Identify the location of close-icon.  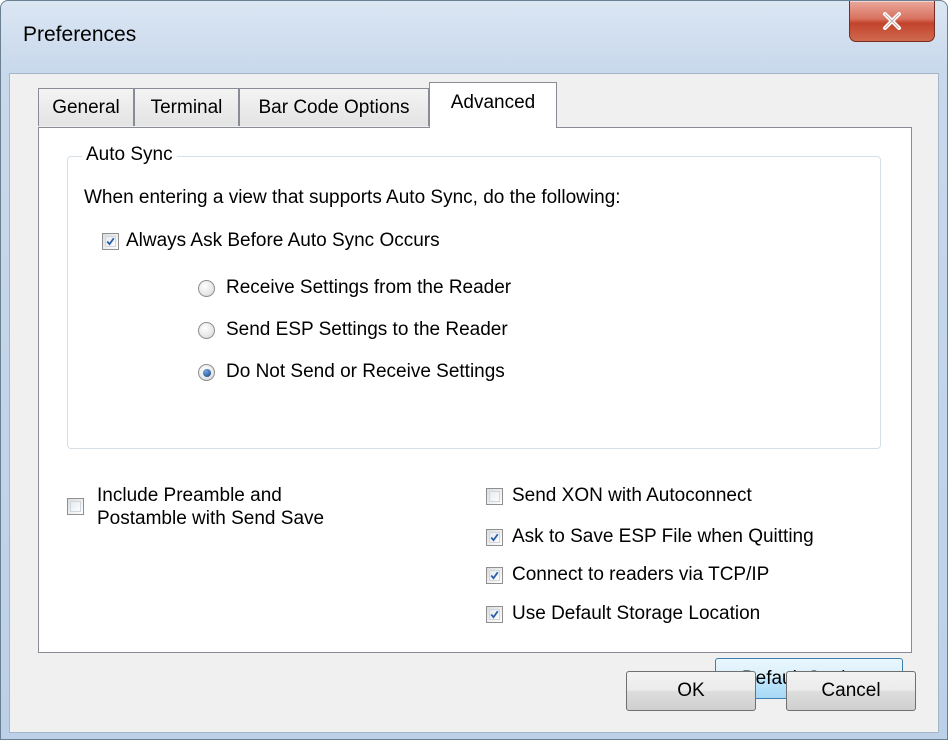
(892, 21).